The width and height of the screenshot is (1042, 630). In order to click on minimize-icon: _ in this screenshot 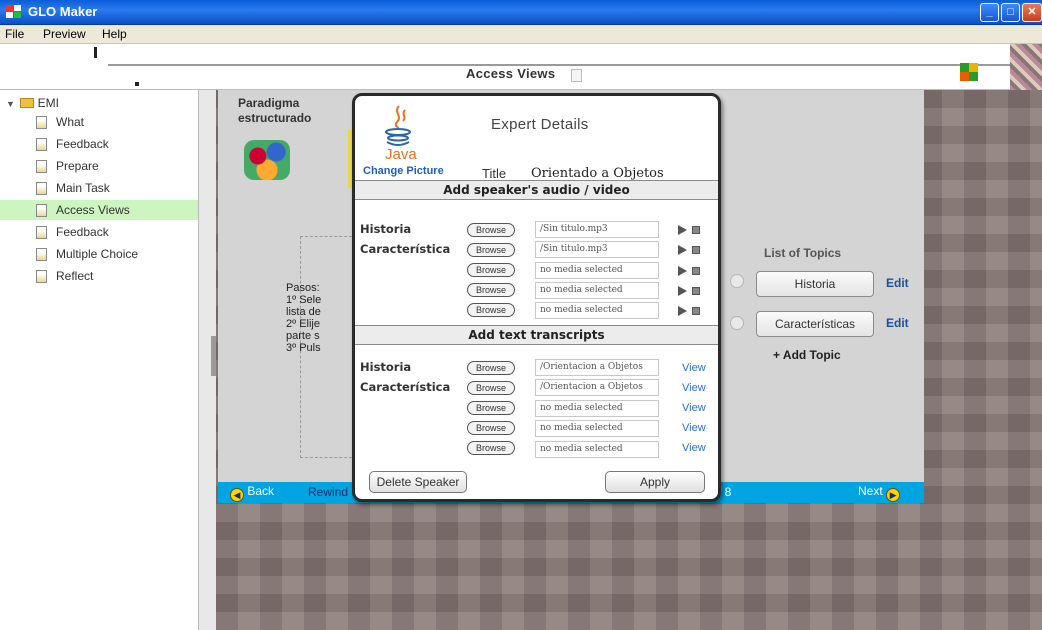, I will do `click(989, 12)`.